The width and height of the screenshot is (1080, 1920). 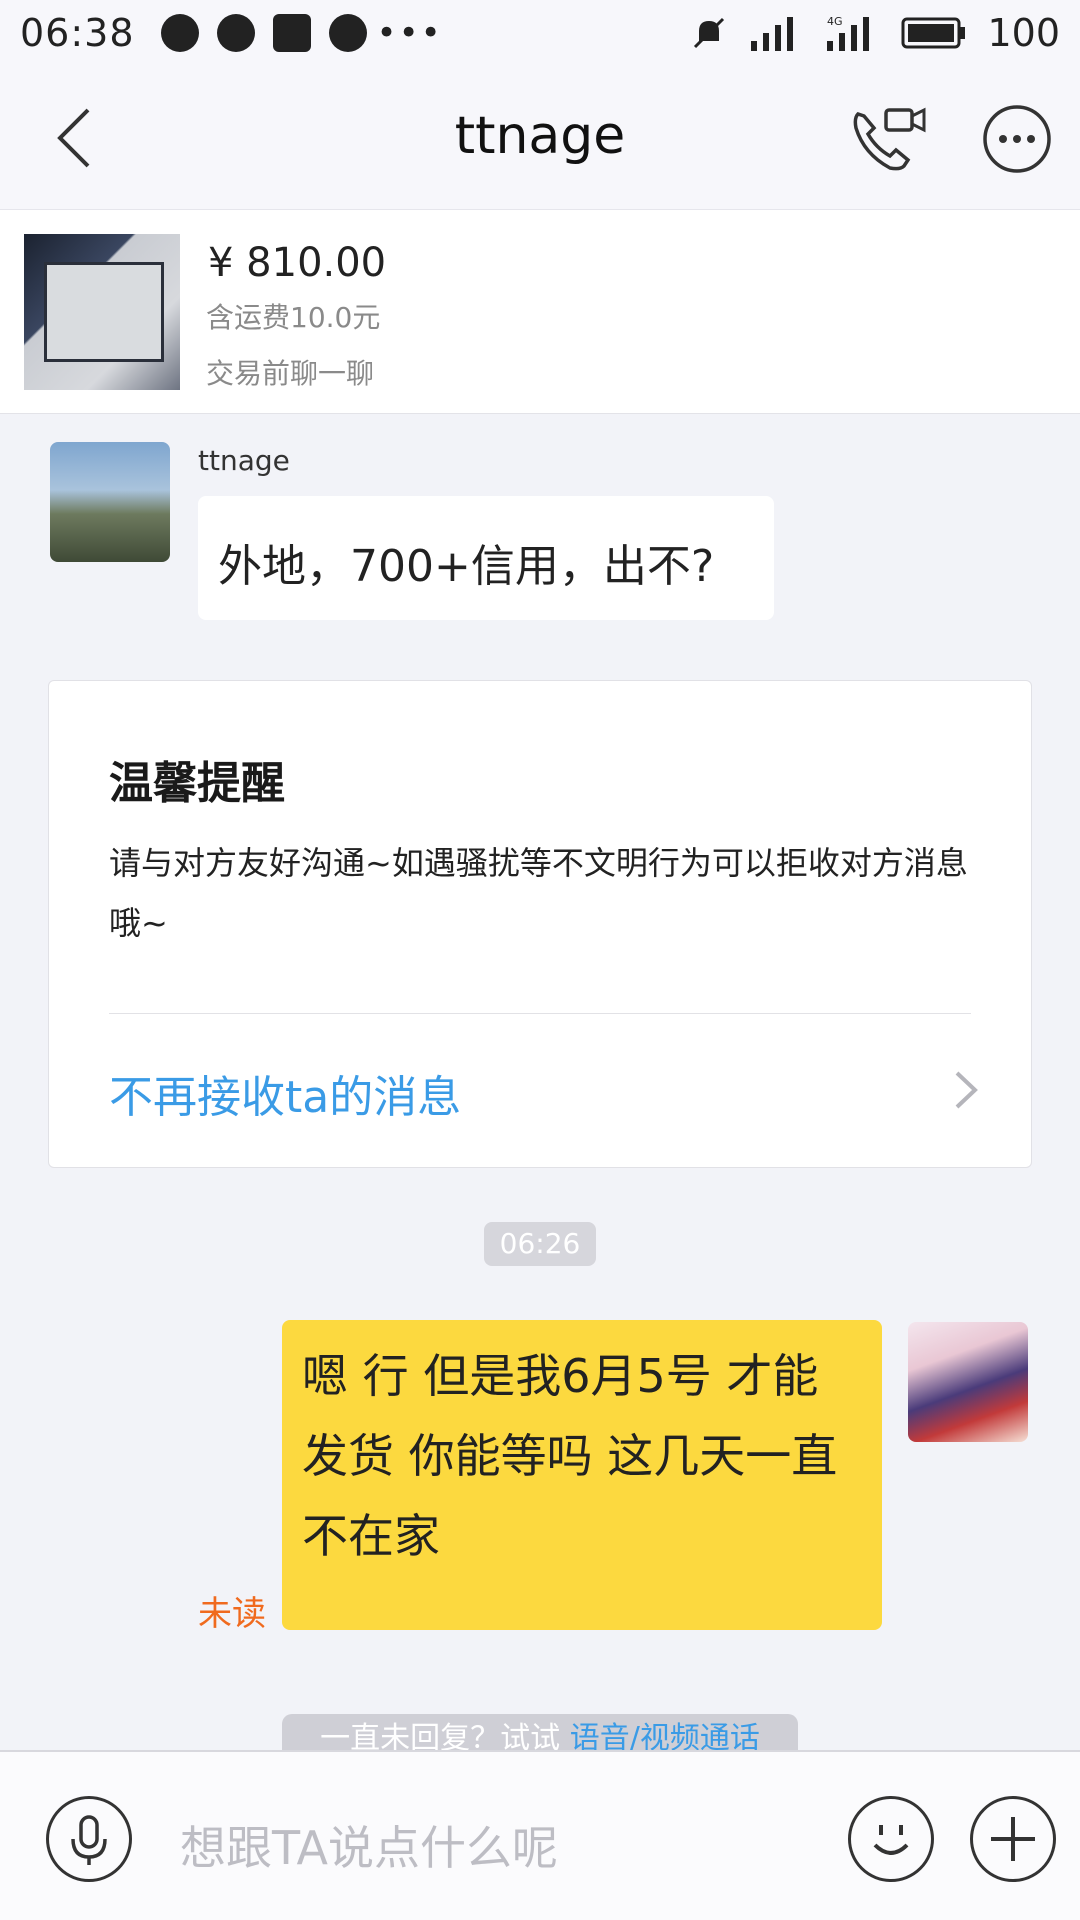 I want to click on weibo-icon, so click(x=235, y=33).